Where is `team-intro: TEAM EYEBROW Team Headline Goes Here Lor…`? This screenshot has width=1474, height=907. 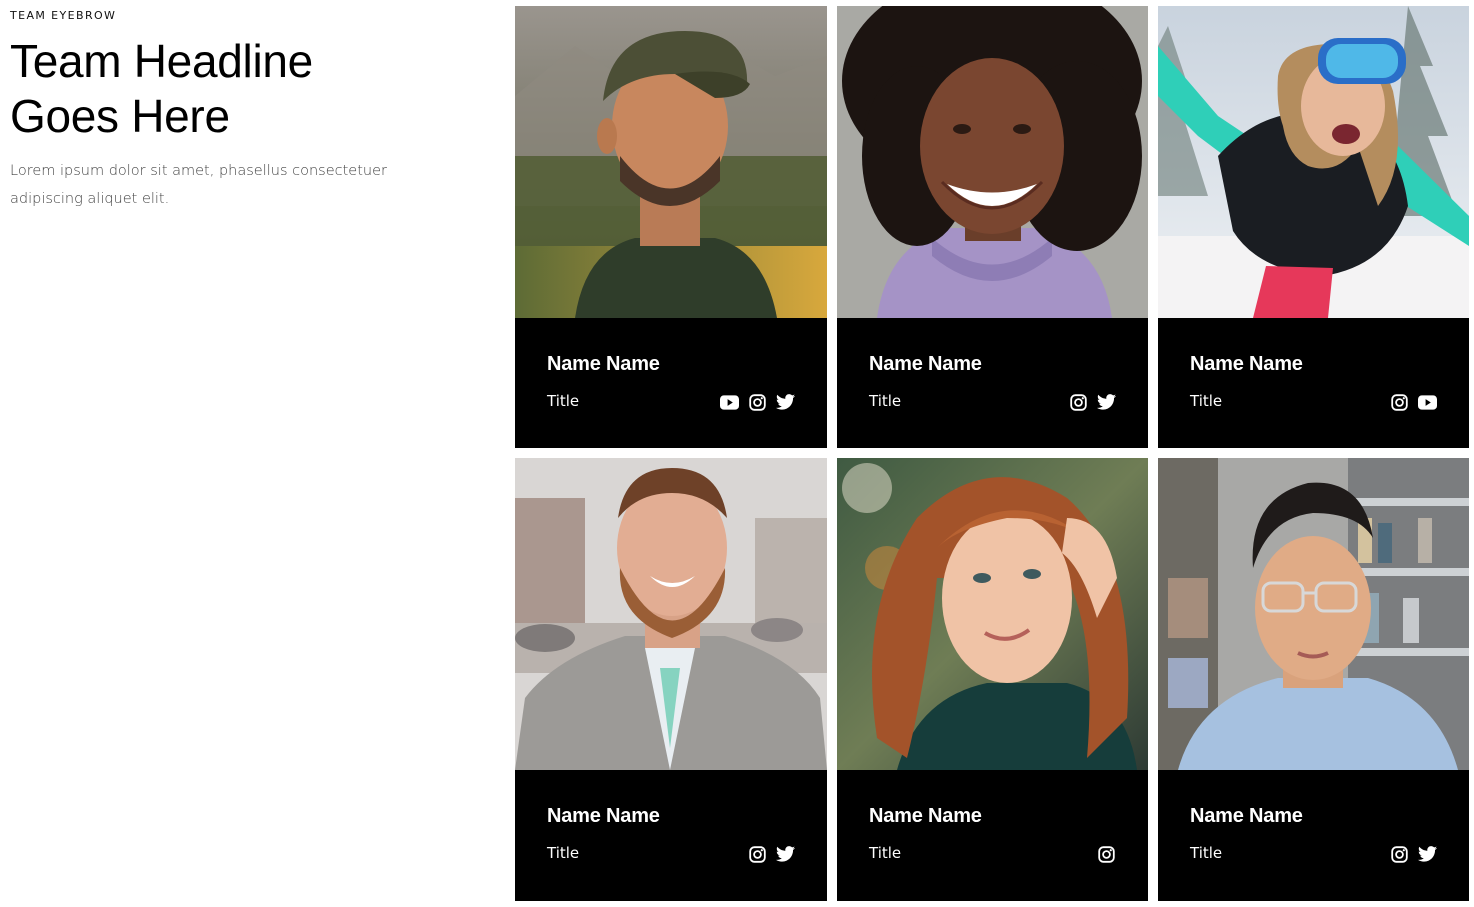
team-intro: TEAM EYEBROW Team Headline Goes Here Lor… is located at coordinates (220, 110).